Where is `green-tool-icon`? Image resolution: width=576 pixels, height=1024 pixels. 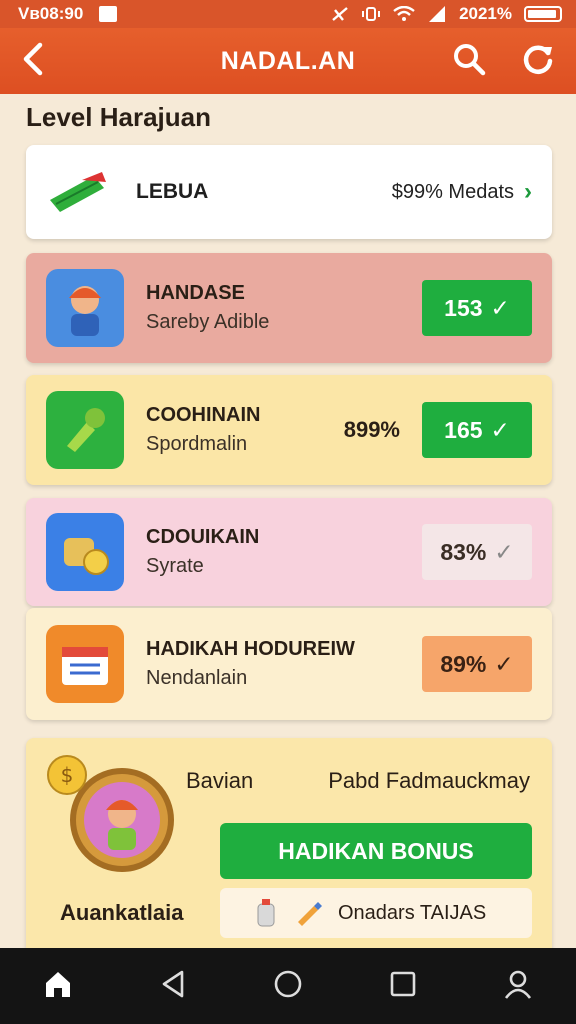 green-tool-icon is located at coordinates (85, 430).